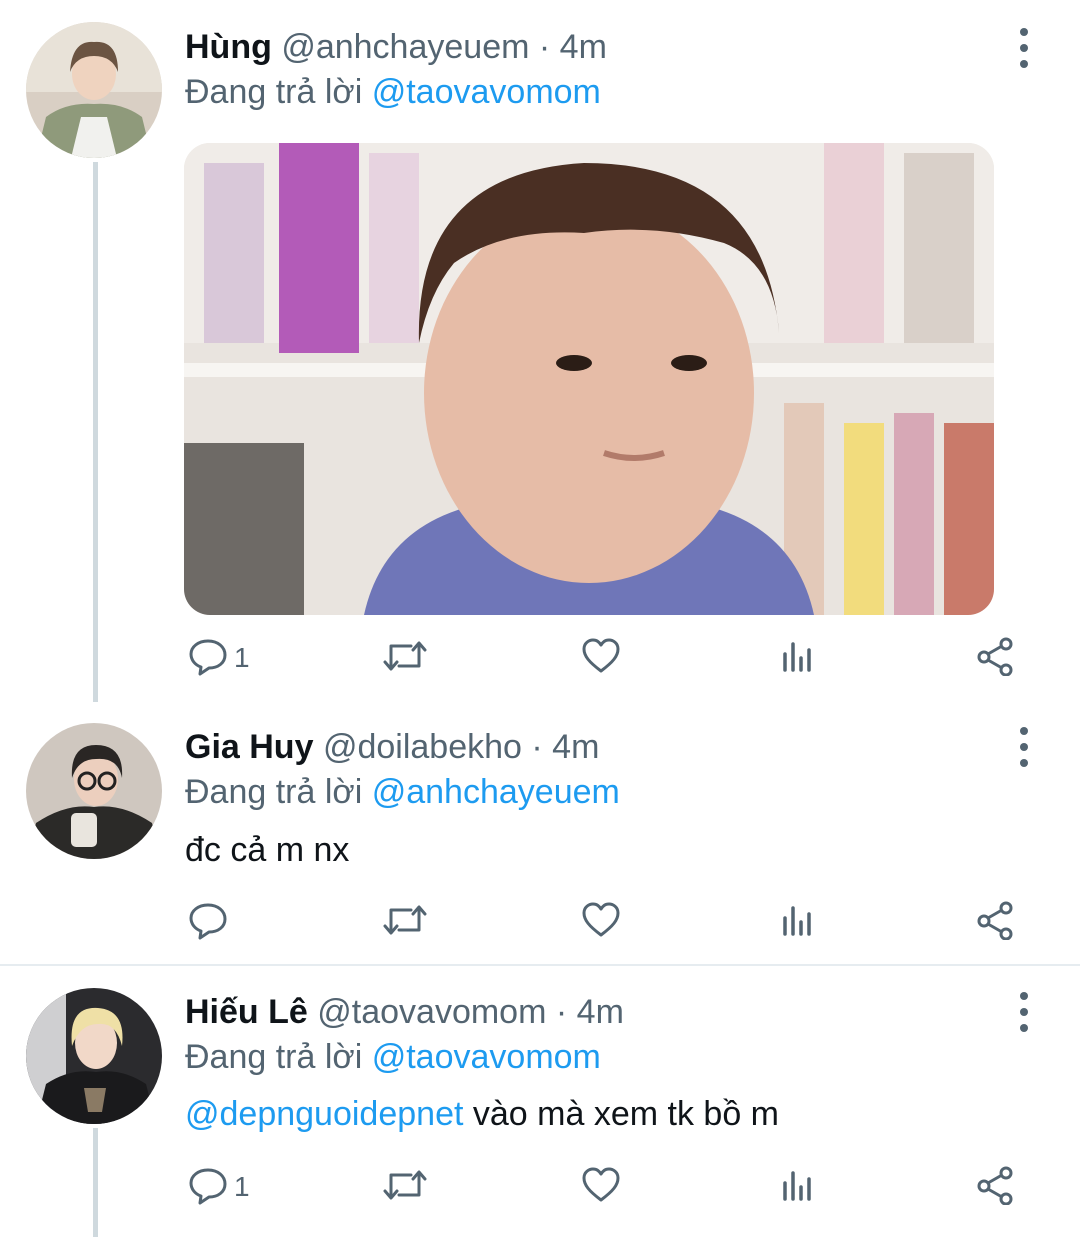 Image resolution: width=1080 pixels, height=1237 pixels. I want to click on tweet-header: Gia Huy @doilabekho · 4m, so click(392, 747).